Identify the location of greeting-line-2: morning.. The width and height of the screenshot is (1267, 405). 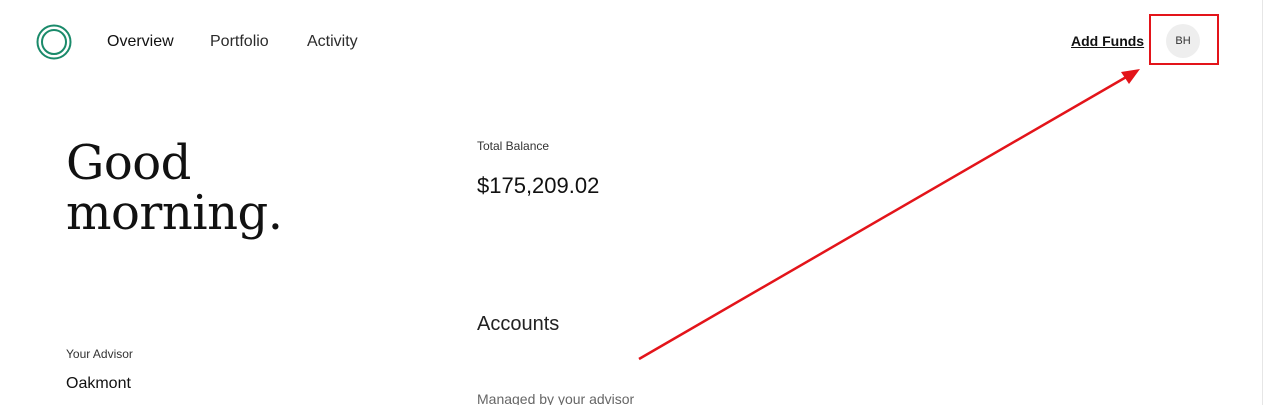
(174, 213).